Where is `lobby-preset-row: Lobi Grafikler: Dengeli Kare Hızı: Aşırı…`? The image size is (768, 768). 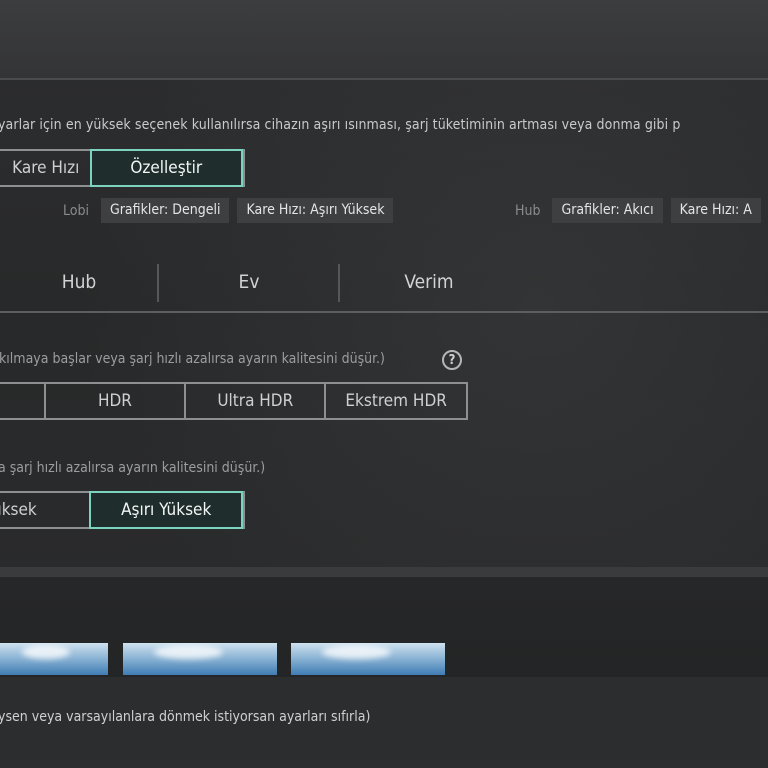
lobby-preset-row: Lobi Grafikler: Dengeli Kare Hızı: Aşırı… is located at coordinates (228, 210).